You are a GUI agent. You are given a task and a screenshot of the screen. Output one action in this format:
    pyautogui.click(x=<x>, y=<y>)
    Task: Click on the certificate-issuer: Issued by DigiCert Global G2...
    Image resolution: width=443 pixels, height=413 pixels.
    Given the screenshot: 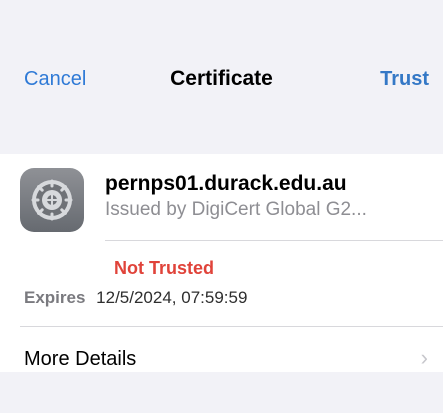 What is the action you would take?
    pyautogui.click(x=236, y=209)
    